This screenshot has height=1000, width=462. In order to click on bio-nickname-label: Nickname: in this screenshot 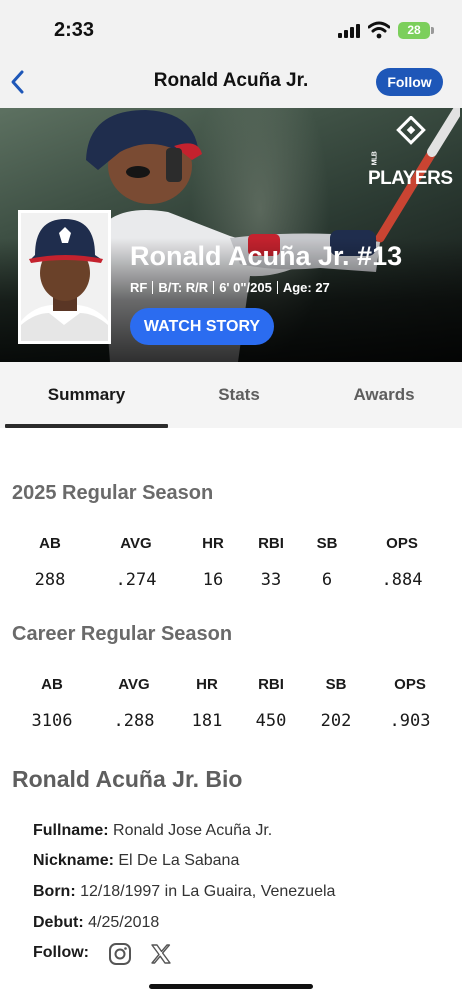, I will do `click(73, 860)`.